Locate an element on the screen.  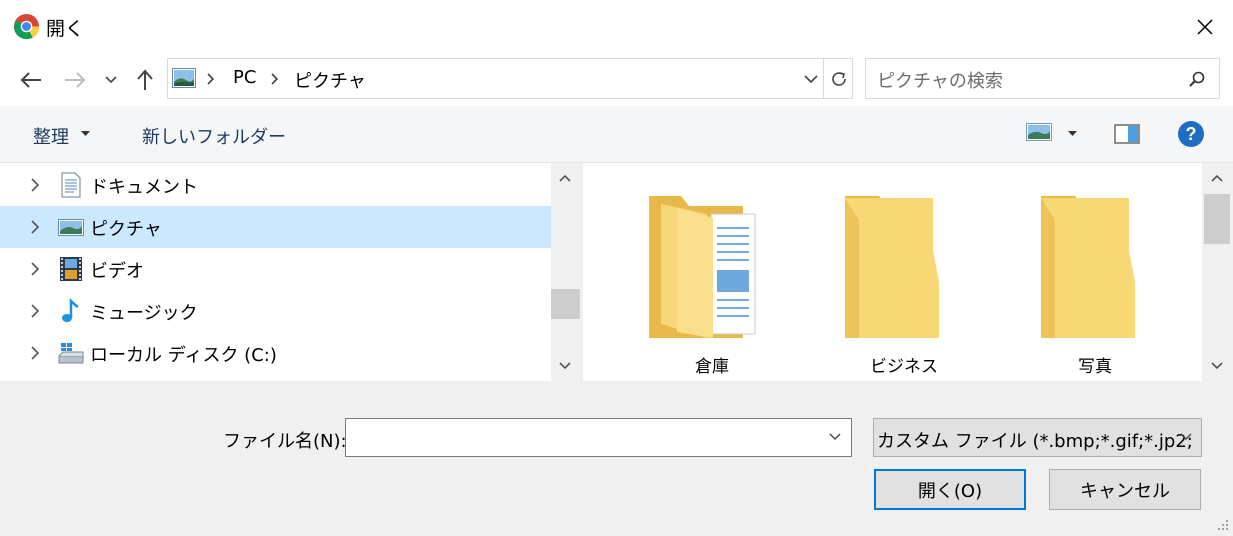
close-icon is located at coordinates (1205, 27).